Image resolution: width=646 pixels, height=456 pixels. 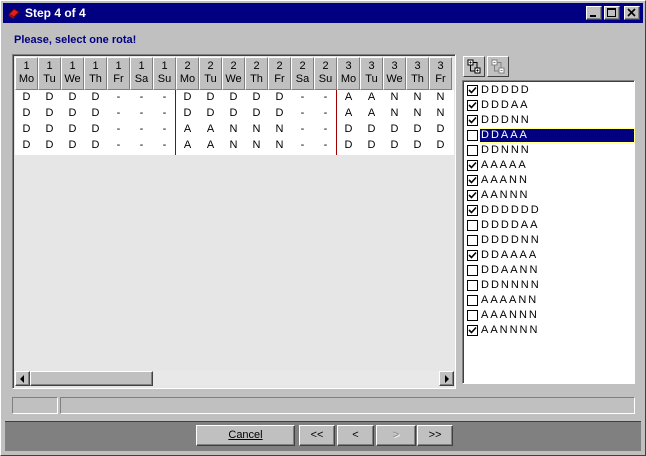 What do you see at coordinates (506, 150) in the screenshot?
I see `rota-label: DDNNN` at bounding box center [506, 150].